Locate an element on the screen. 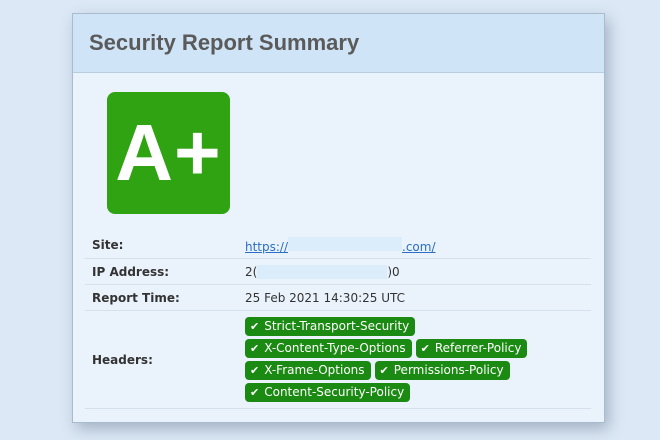 The width and height of the screenshot is (660, 440). card-header: Security Report Summary is located at coordinates (338, 43).